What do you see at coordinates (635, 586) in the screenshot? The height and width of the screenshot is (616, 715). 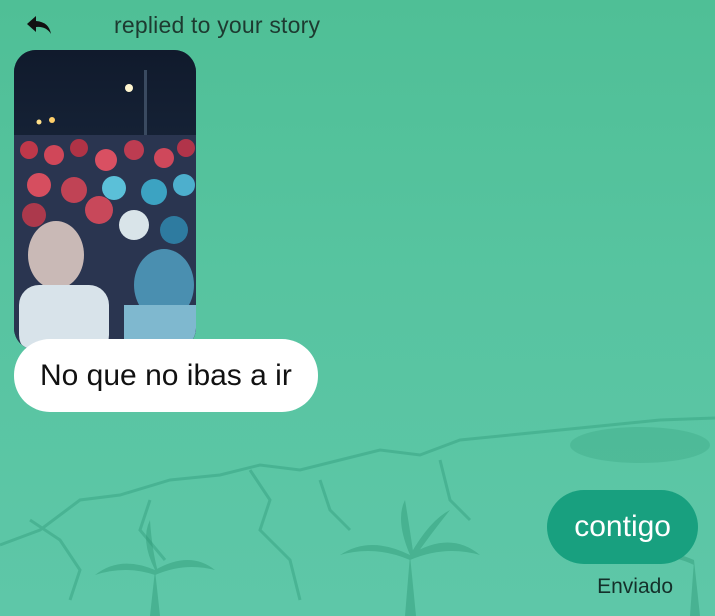 I see `message-status: Enviado` at bounding box center [635, 586].